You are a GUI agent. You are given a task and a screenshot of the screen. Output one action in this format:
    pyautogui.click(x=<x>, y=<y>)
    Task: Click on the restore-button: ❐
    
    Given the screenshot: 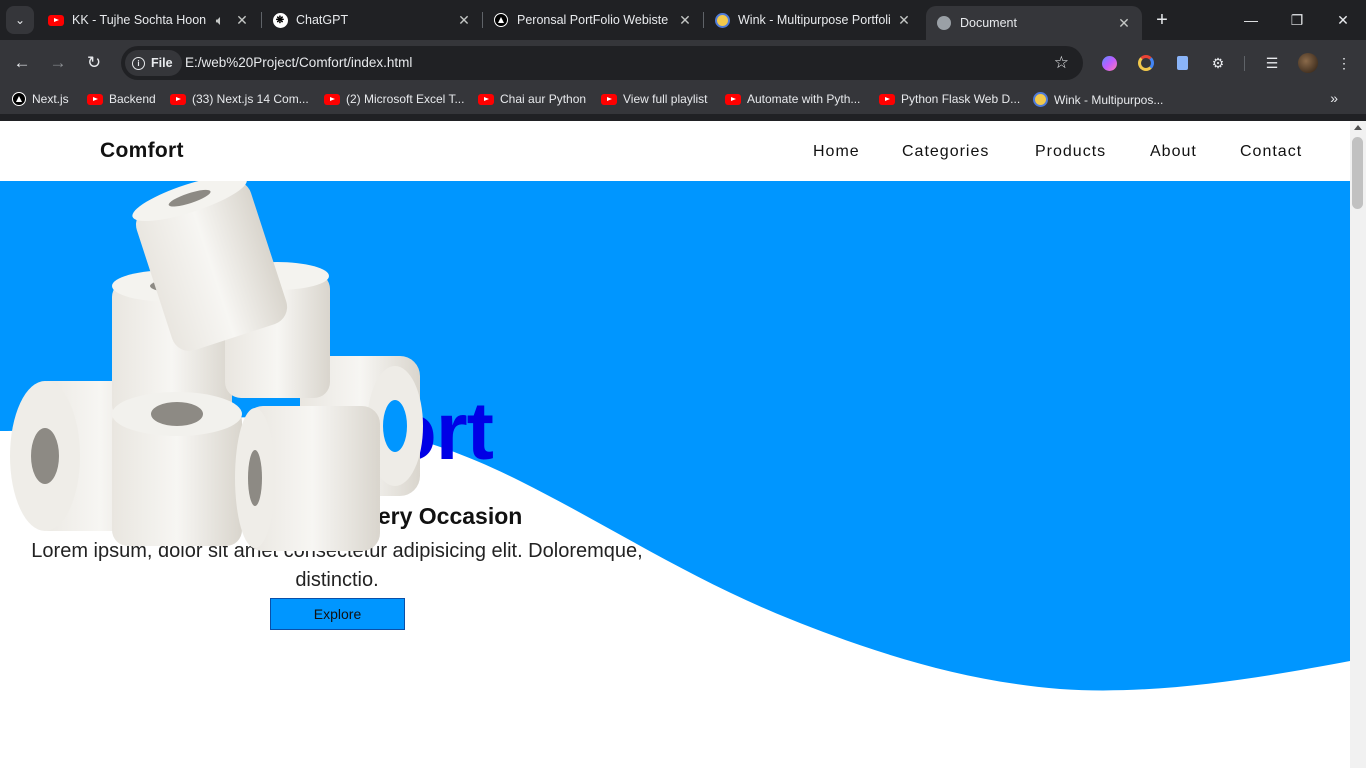 What is the action you would take?
    pyautogui.click(x=1297, y=20)
    